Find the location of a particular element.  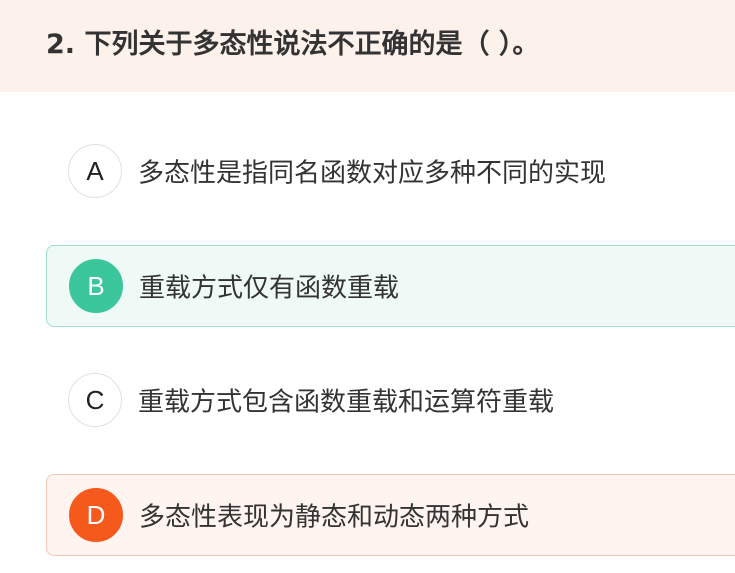

option-a: A 多态性是指同名函数对应多种不同的实现 is located at coordinates (390, 171).